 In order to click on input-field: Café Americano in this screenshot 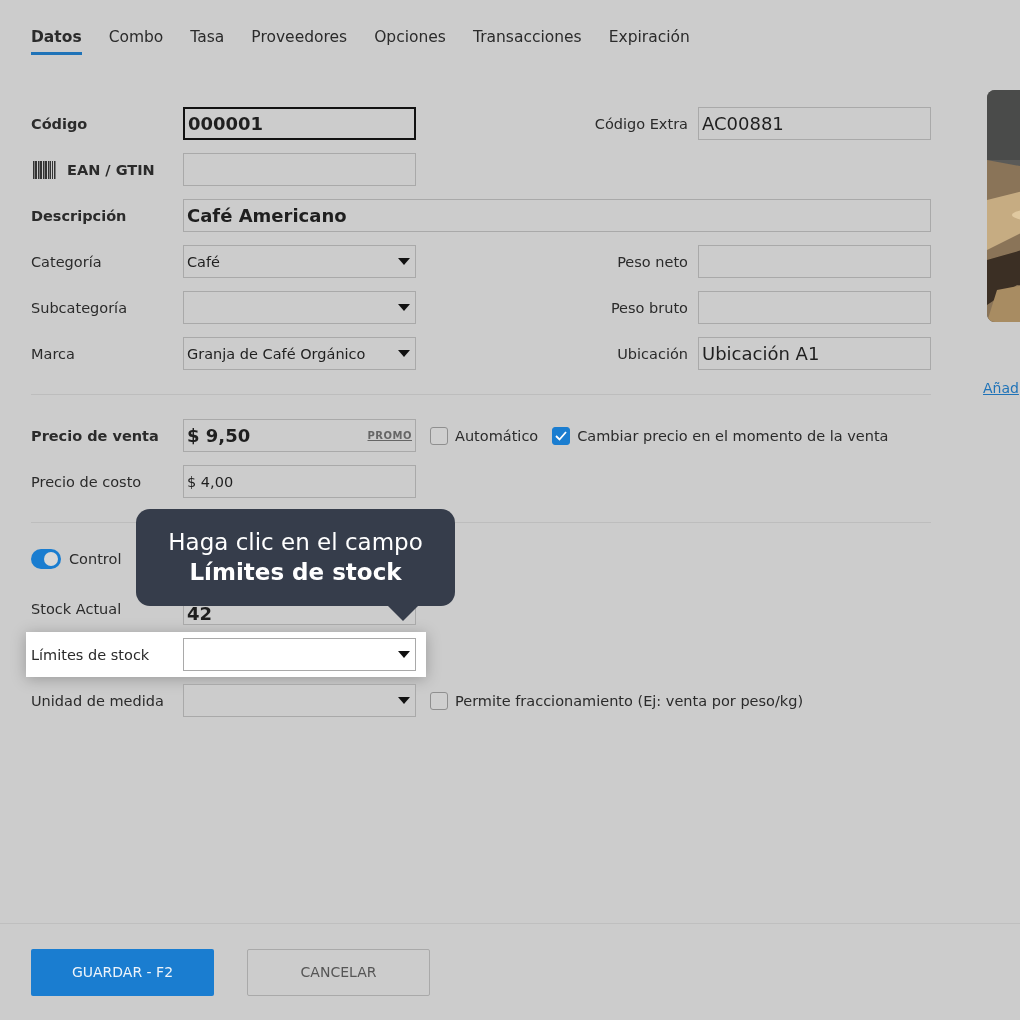, I will do `click(557, 215)`.